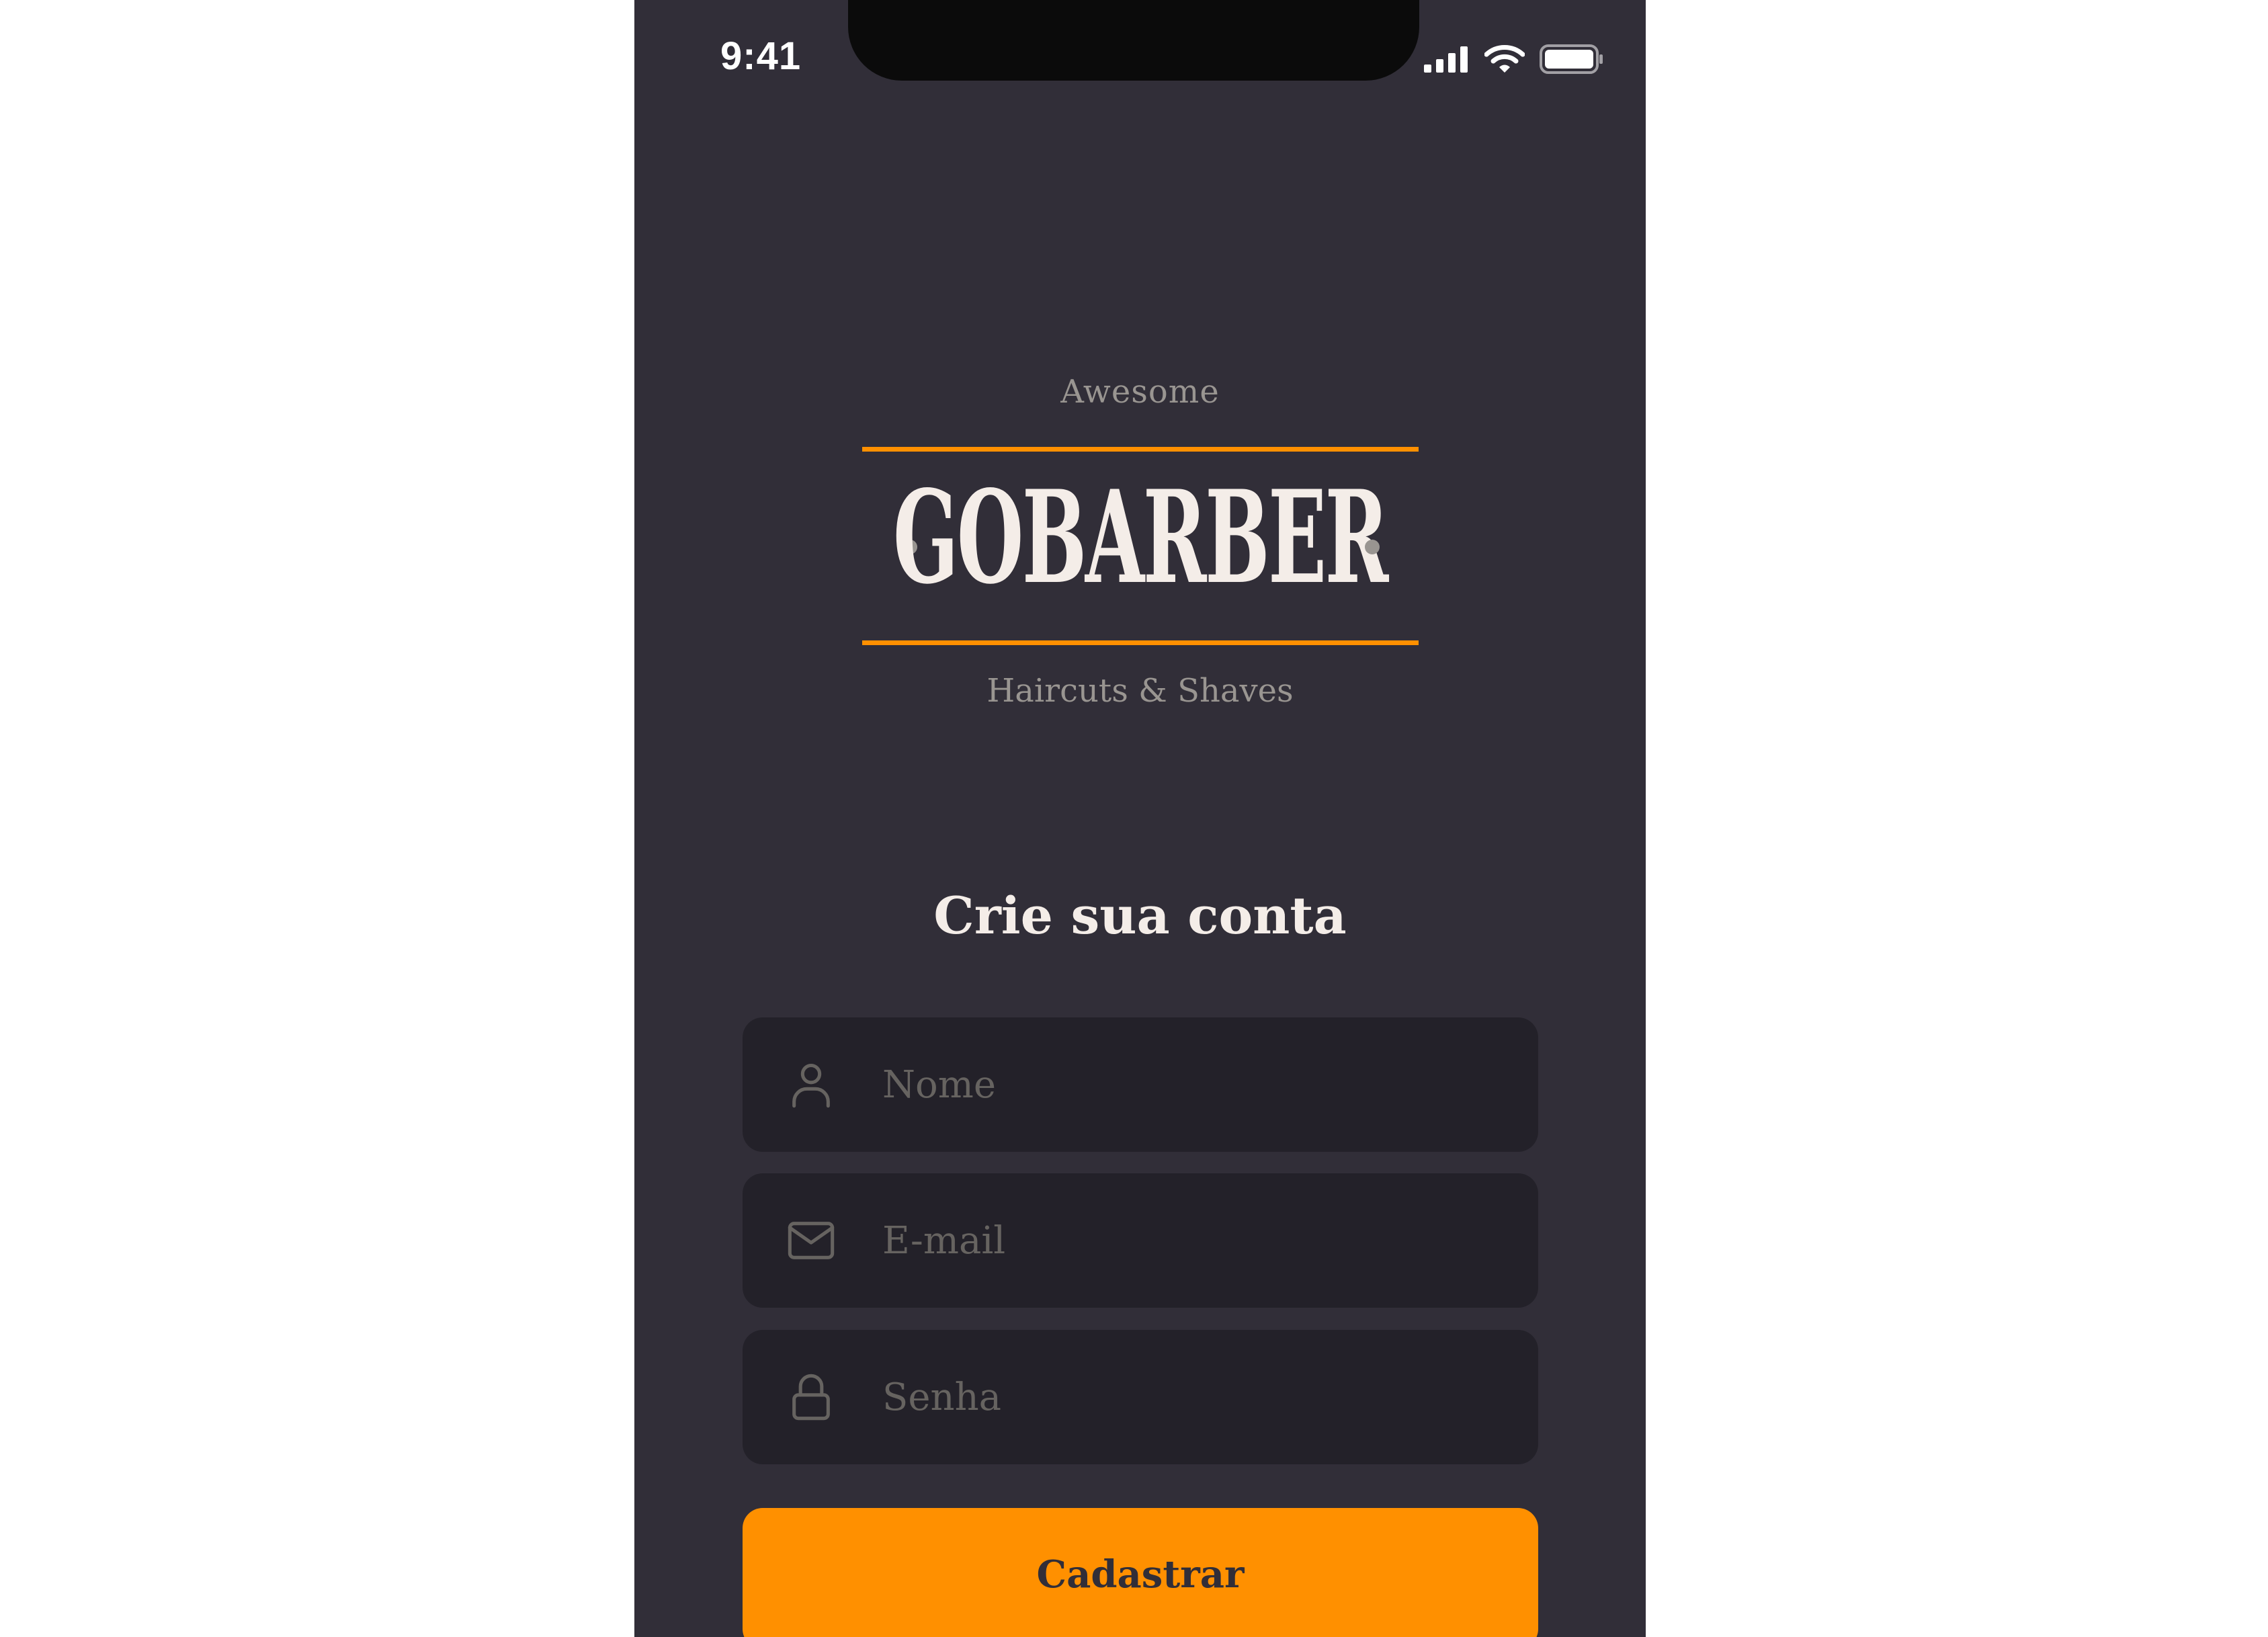  Describe the element at coordinates (1134, 40) in the screenshot. I see `device-notch` at that location.